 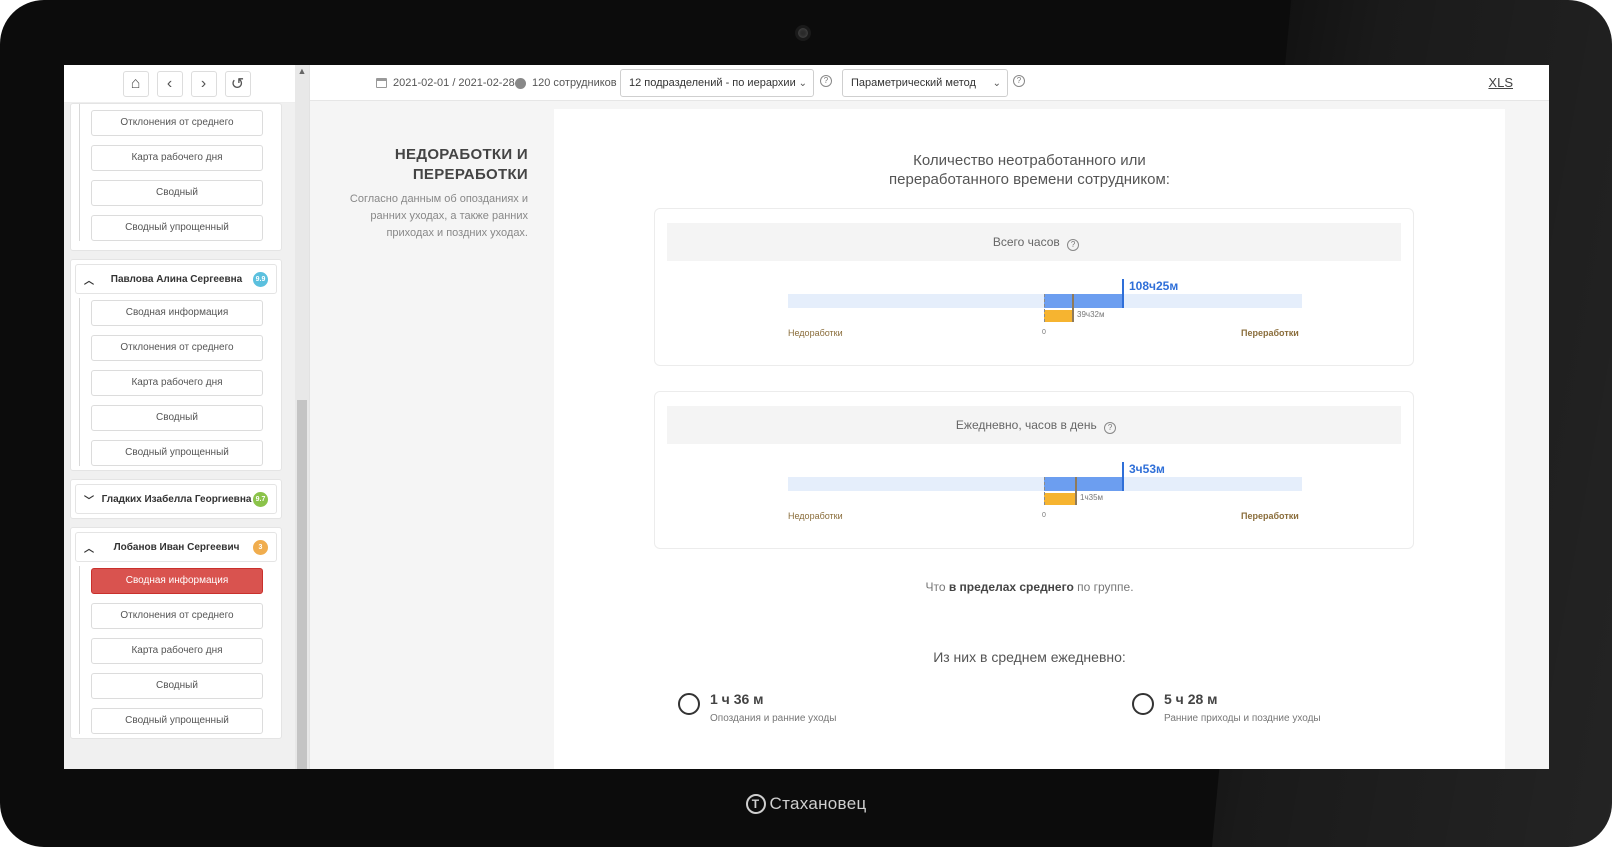 What do you see at coordinates (937, 587) in the screenshot?
I see `note-prefix: Что` at bounding box center [937, 587].